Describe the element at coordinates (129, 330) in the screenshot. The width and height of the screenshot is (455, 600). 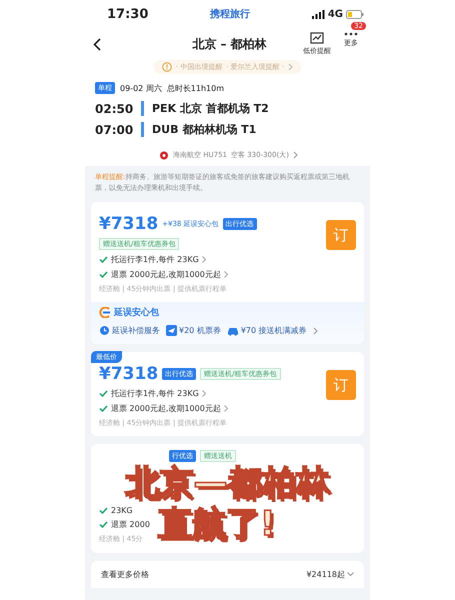
I see `package-item: 延误补偿服务` at that location.